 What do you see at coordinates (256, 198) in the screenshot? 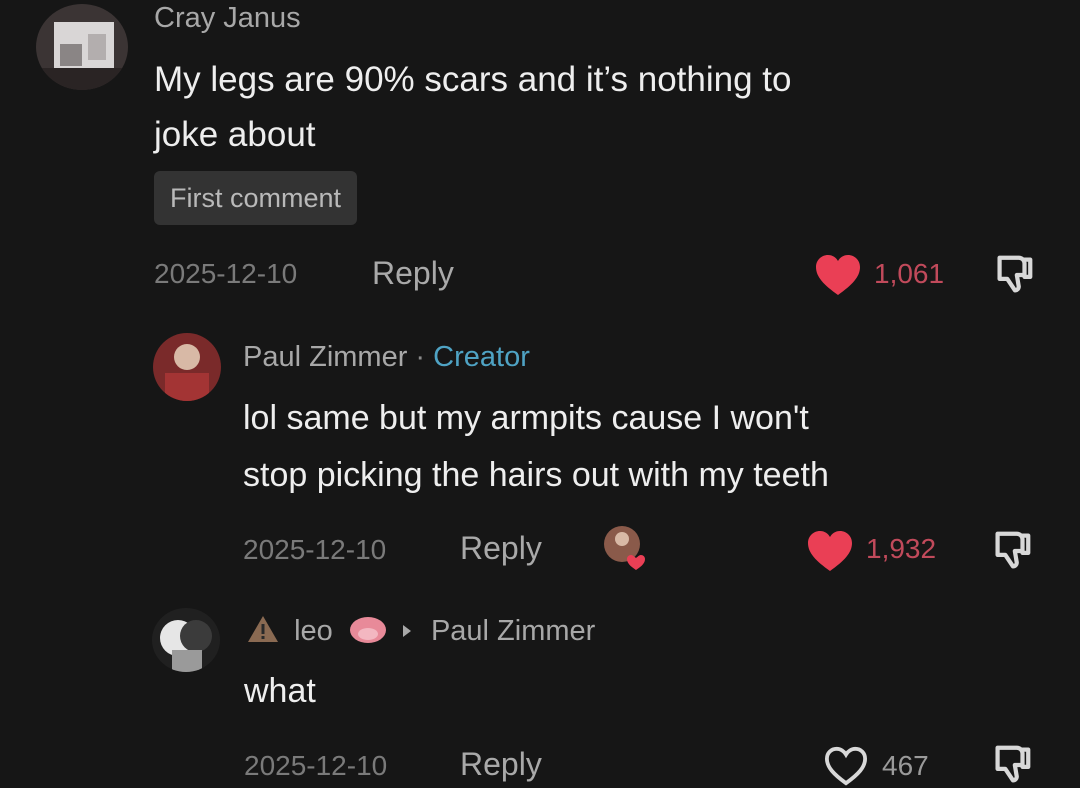
I see `first-comment-badge: First comment` at bounding box center [256, 198].